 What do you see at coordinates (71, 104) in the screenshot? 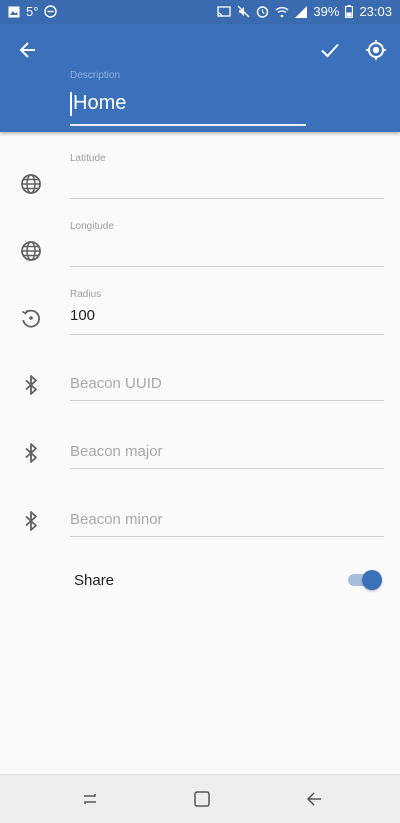
I see `text-cursor` at bounding box center [71, 104].